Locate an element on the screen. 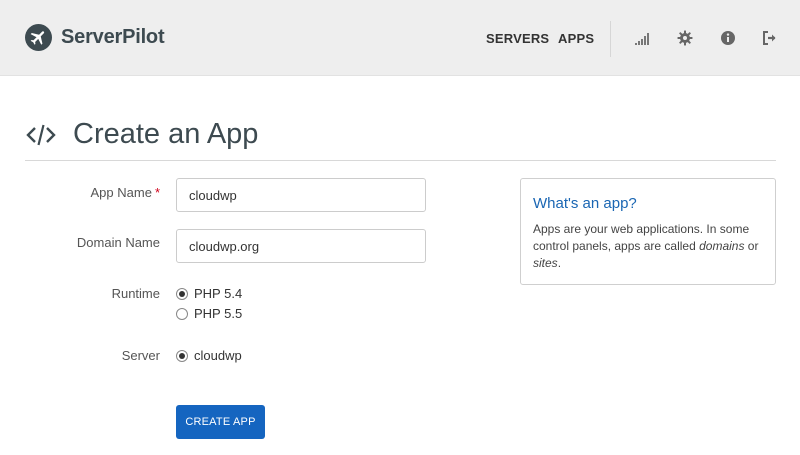 The height and width of the screenshot is (455, 800). runtime-option-label: PHP 5.5 is located at coordinates (218, 313).